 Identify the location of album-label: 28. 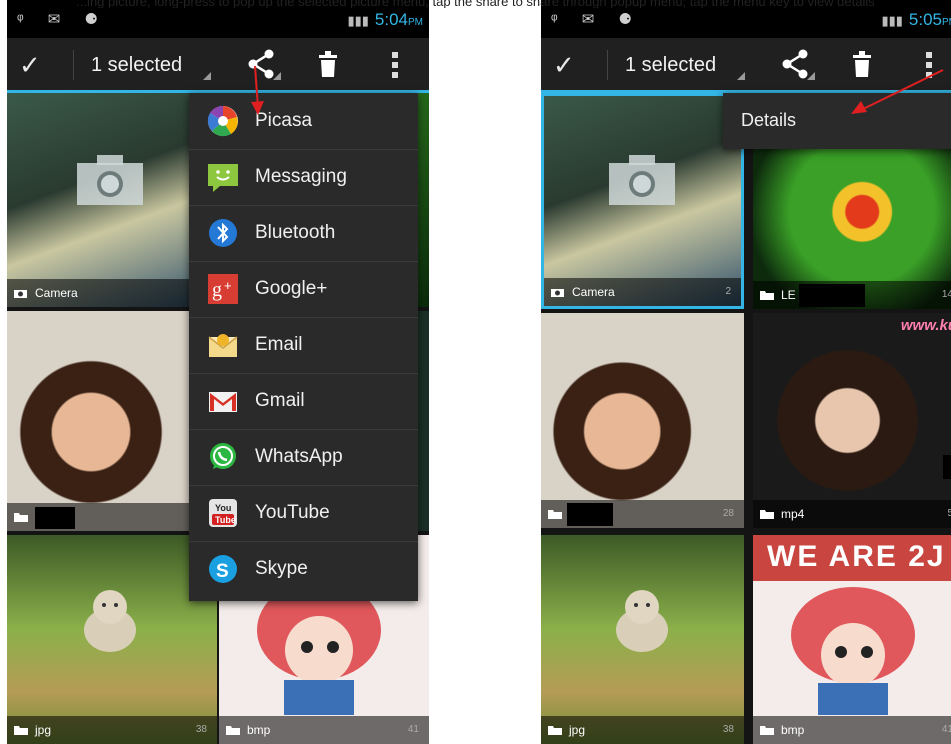
(642, 514).